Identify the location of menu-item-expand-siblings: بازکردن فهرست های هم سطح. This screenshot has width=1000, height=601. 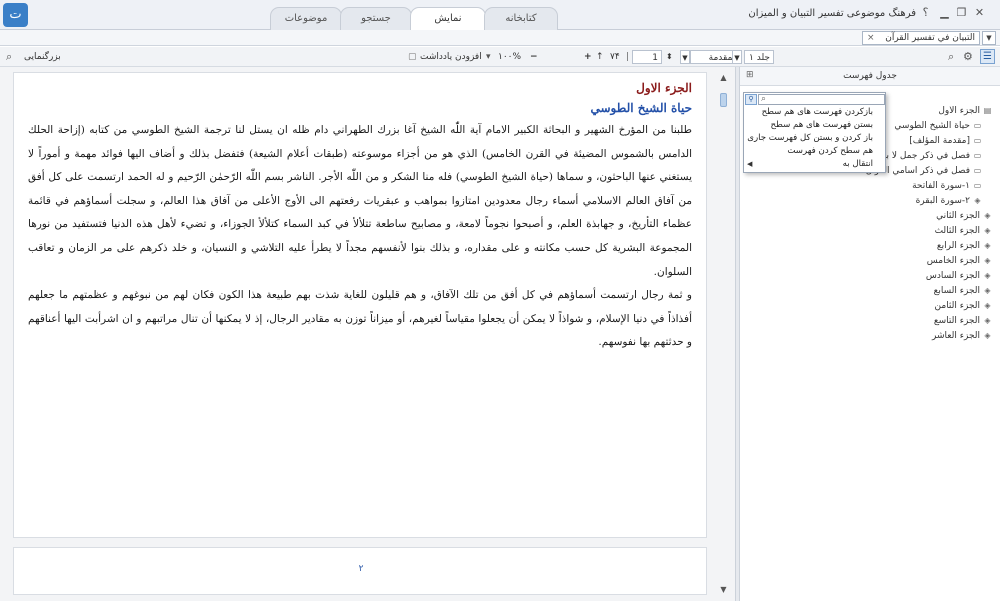
(817, 112).